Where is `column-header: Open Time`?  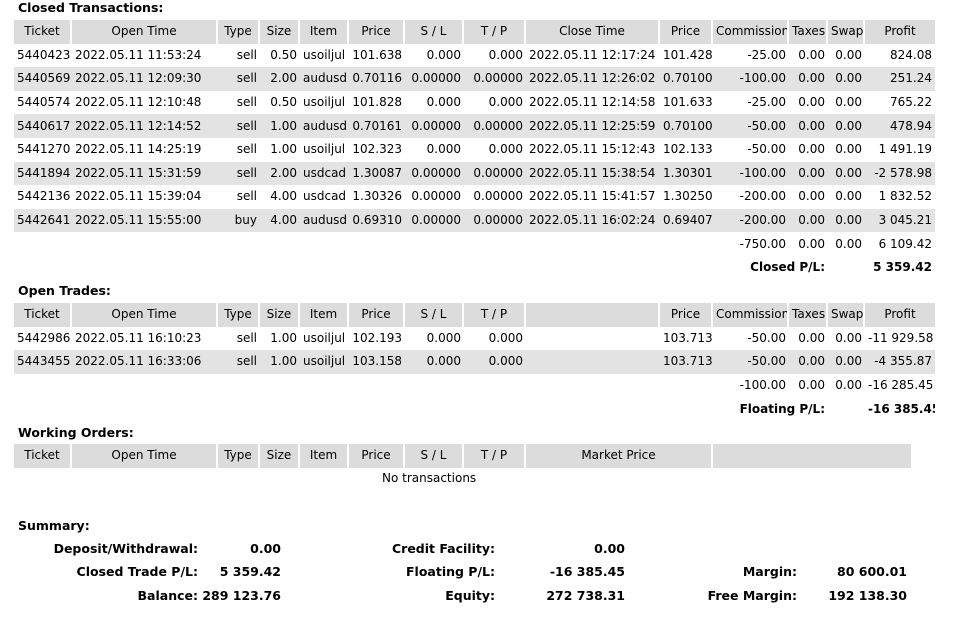 column-header: Open Time is located at coordinates (145, 456).